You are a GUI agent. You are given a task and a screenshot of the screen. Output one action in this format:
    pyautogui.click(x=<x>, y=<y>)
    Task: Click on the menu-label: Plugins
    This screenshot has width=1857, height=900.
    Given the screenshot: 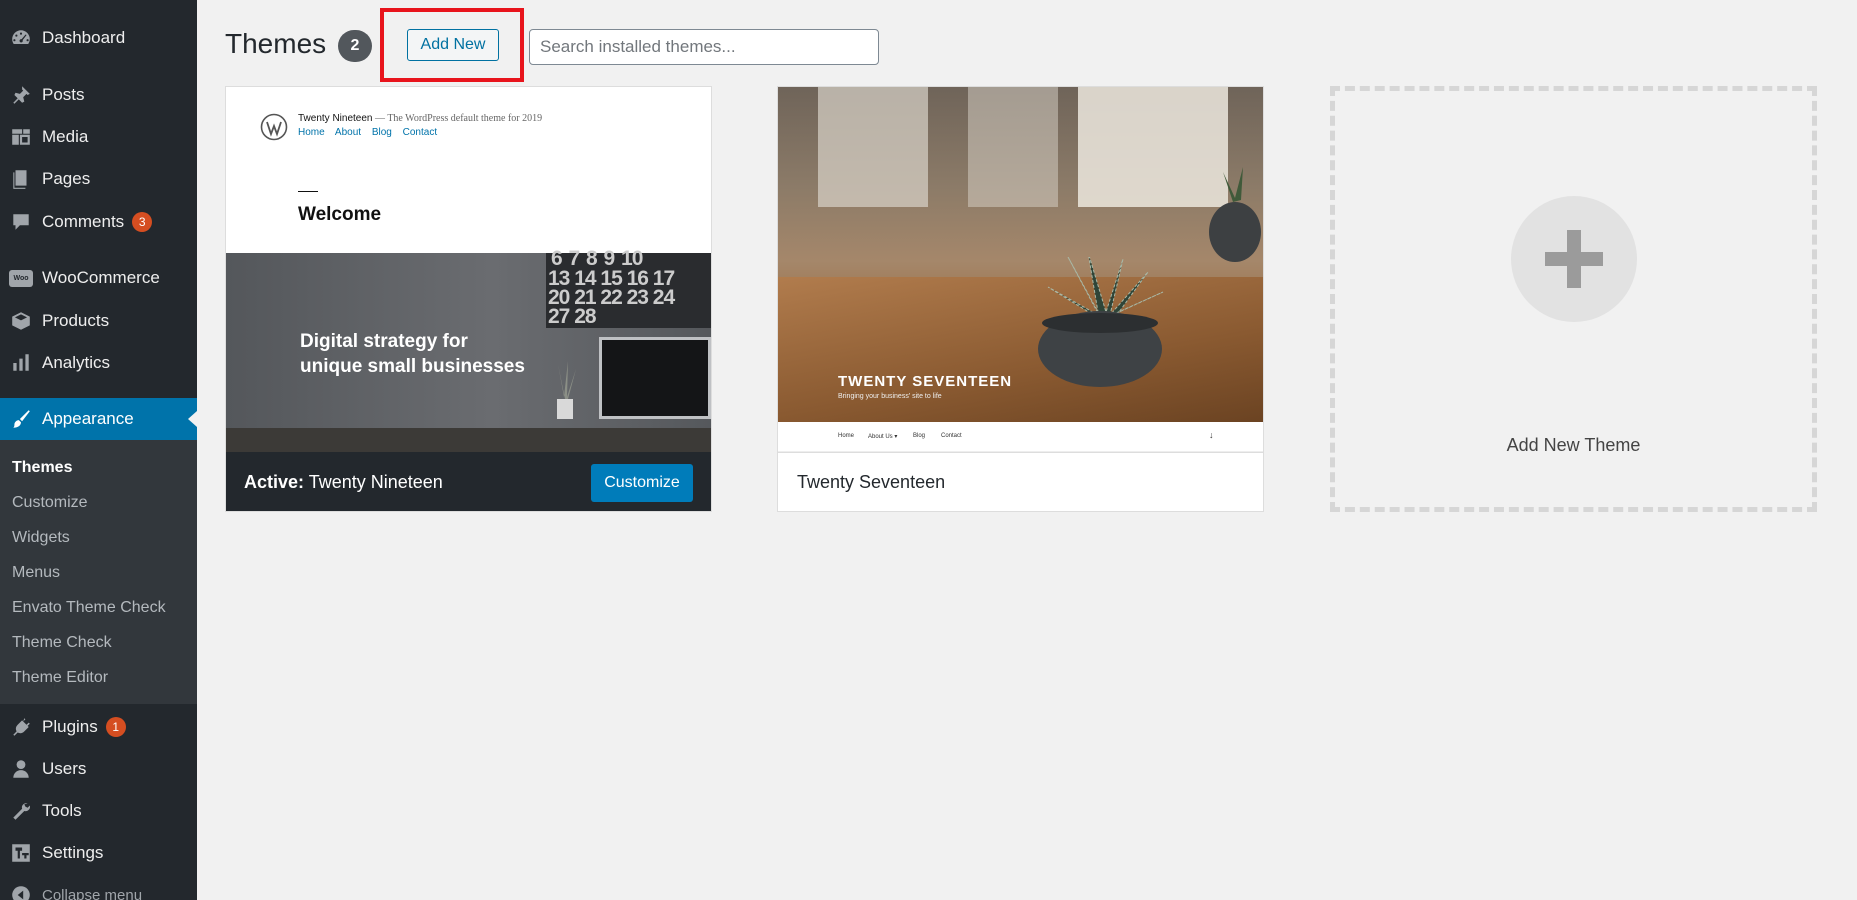 What is the action you would take?
    pyautogui.click(x=70, y=726)
    